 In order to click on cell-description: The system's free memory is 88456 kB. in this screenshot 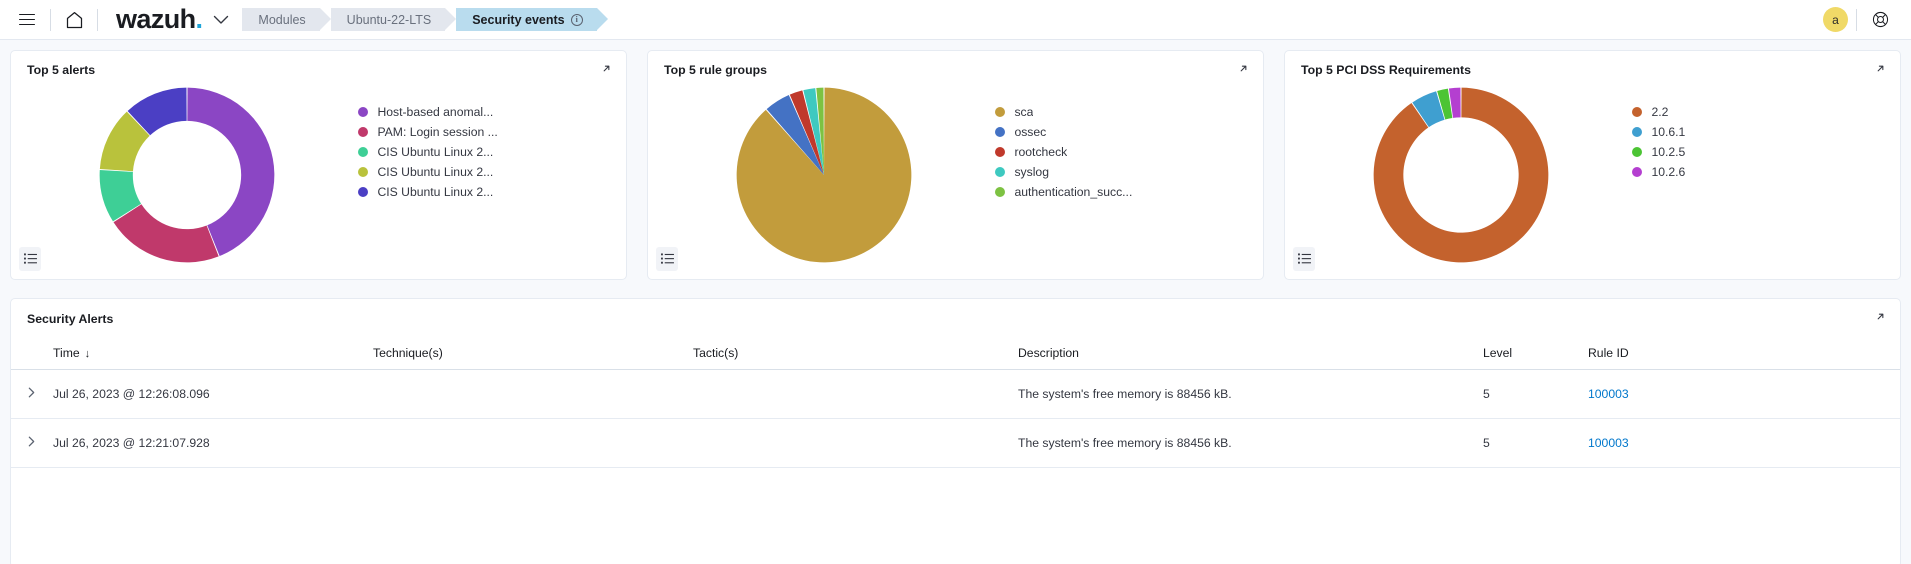, I will do `click(1250, 443)`.